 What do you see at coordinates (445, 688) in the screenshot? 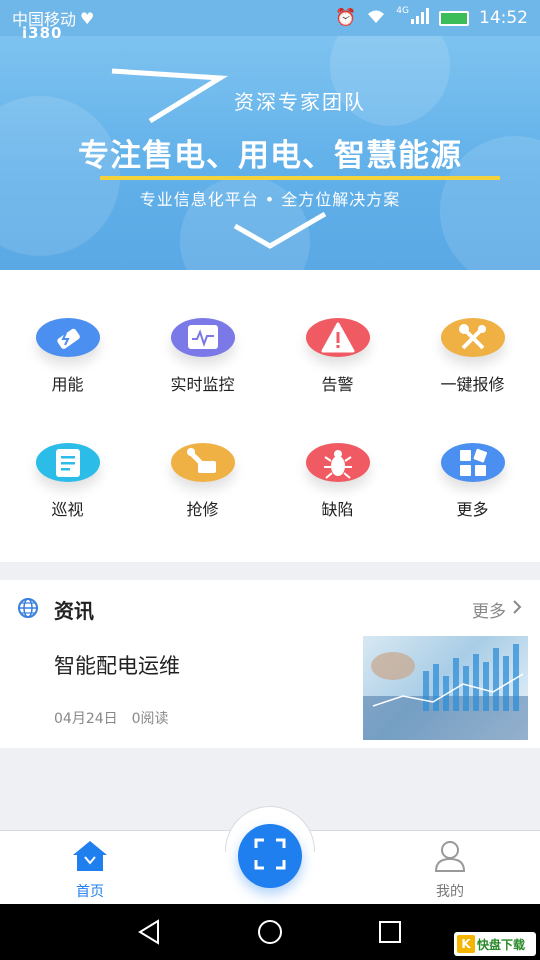
I see `article-thumbnail` at bounding box center [445, 688].